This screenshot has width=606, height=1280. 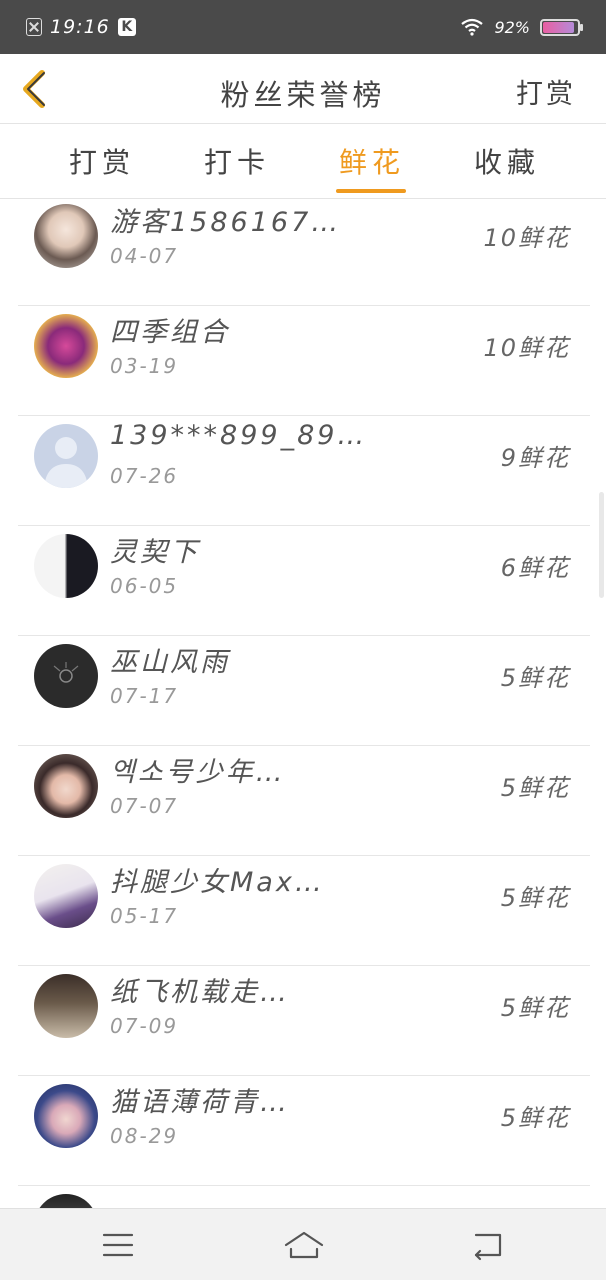 What do you see at coordinates (601, 545) in the screenshot?
I see `scrollbar-thumb` at bounding box center [601, 545].